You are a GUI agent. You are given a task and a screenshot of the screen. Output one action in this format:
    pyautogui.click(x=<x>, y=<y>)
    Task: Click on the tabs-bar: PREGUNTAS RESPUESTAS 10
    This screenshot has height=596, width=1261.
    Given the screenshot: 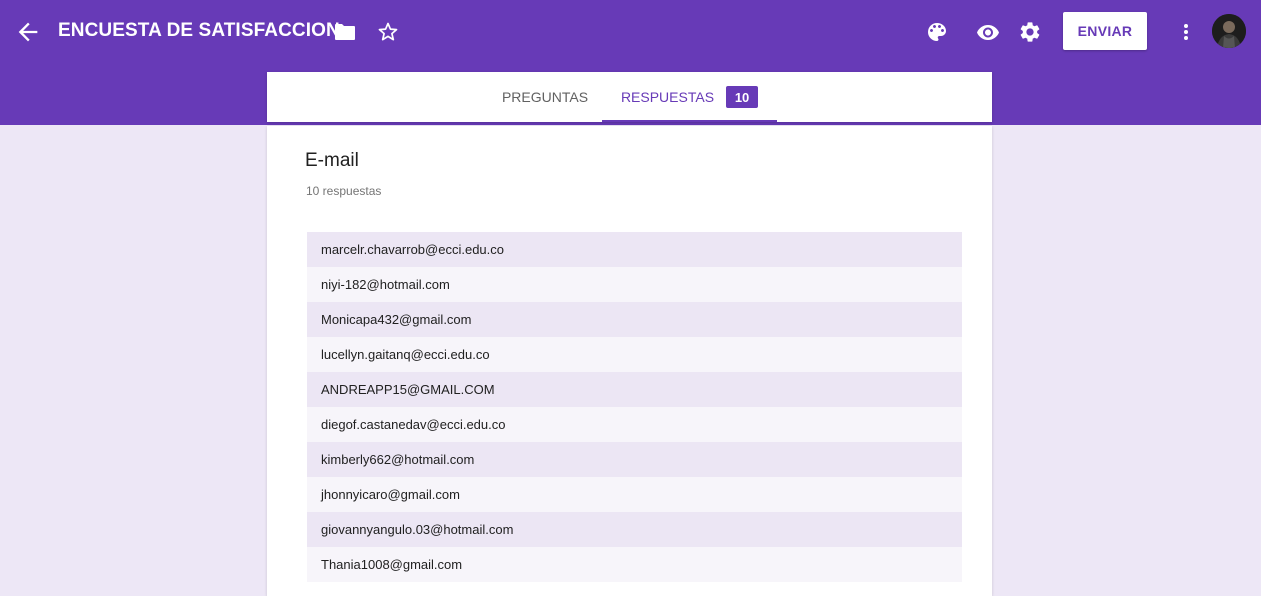 What is the action you would take?
    pyautogui.click(x=629, y=97)
    